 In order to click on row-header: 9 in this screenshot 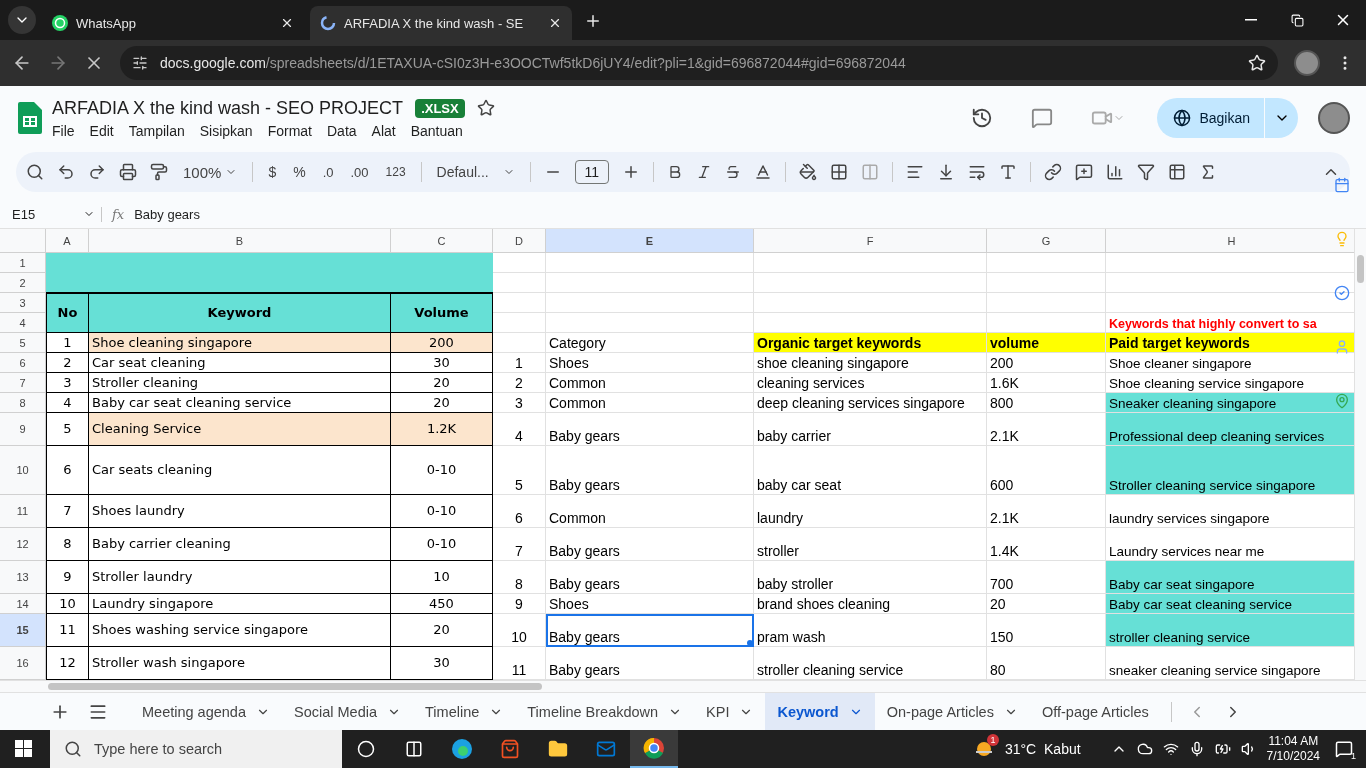, I will do `click(23, 429)`.